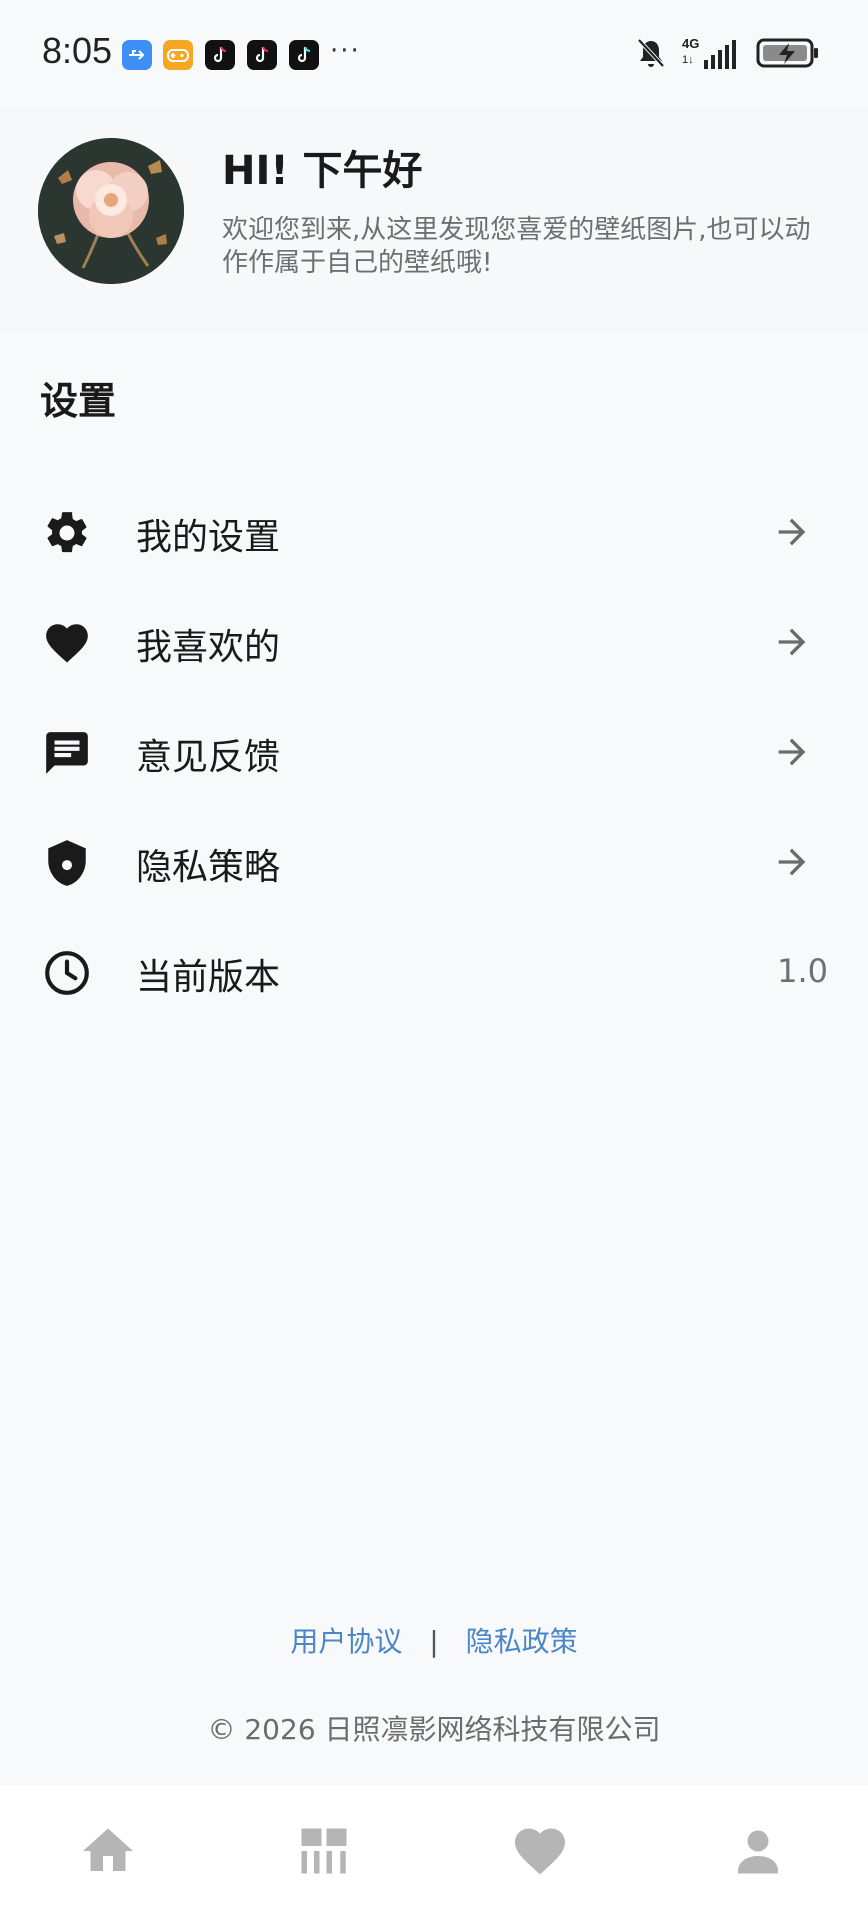 This screenshot has width=868, height=1920. What do you see at coordinates (208, 647) in the screenshot?
I see `menu-item-label: 我喜欢的` at bounding box center [208, 647].